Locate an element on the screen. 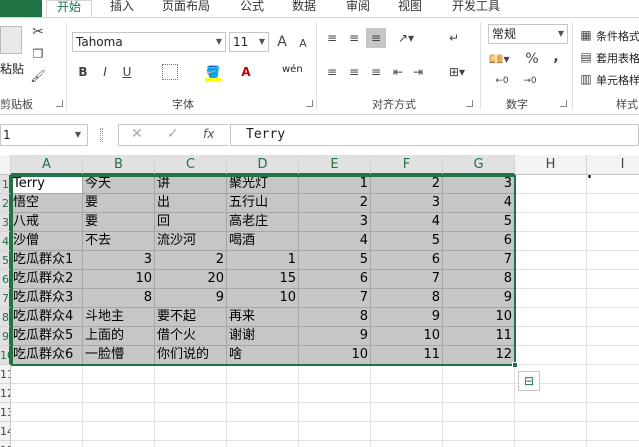  percent-button: % is located at coordinates (532, 59).